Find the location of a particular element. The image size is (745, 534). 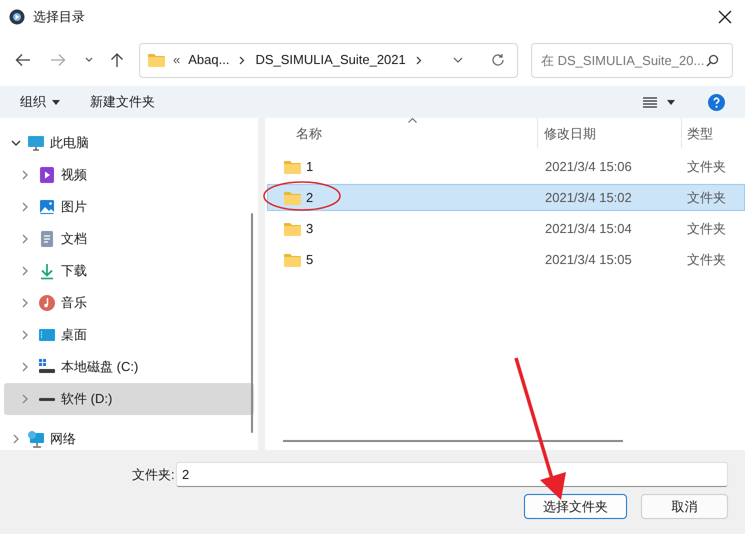

select-folder-button: 选择文件夹 is located at coordinates (575, 506).